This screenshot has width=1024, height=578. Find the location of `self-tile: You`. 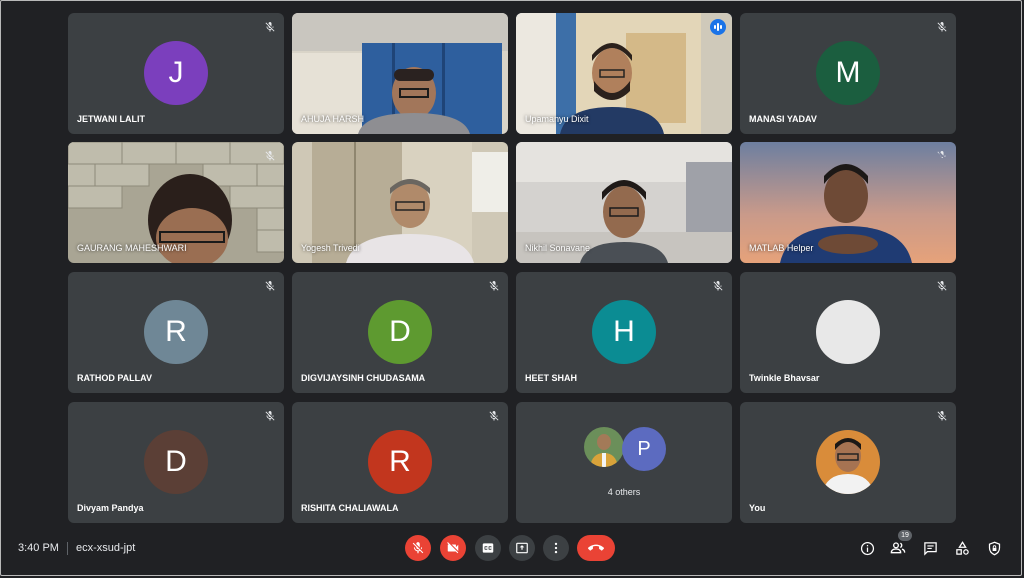

self-tile: You is located at coordinates (848, 462).